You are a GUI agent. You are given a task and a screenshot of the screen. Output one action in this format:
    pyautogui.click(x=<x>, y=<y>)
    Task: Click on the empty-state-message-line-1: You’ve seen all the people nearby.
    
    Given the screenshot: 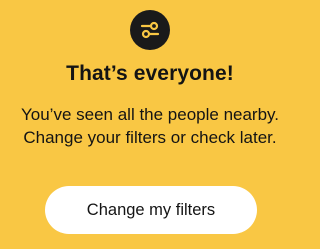 What is the action you would take?
    pyautogui.click(x=150, y=114)
    